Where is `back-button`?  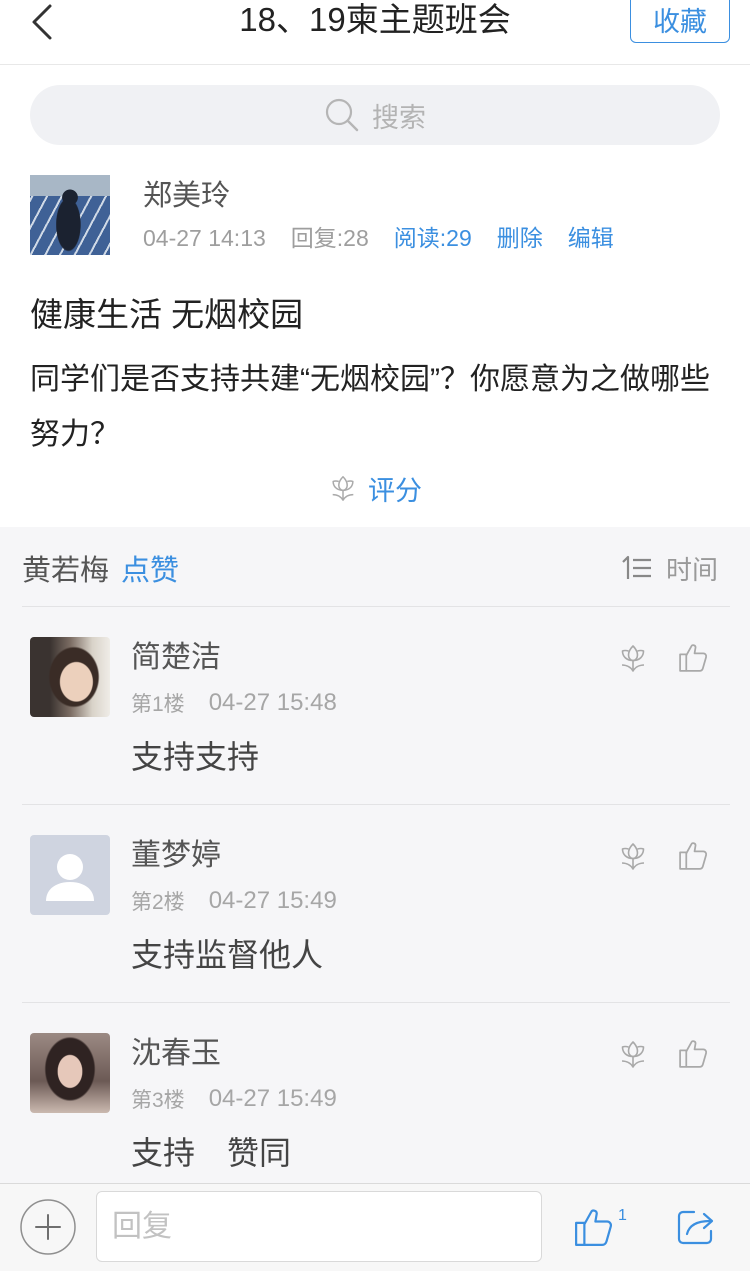 back-button is located at coordinates (42, 22).